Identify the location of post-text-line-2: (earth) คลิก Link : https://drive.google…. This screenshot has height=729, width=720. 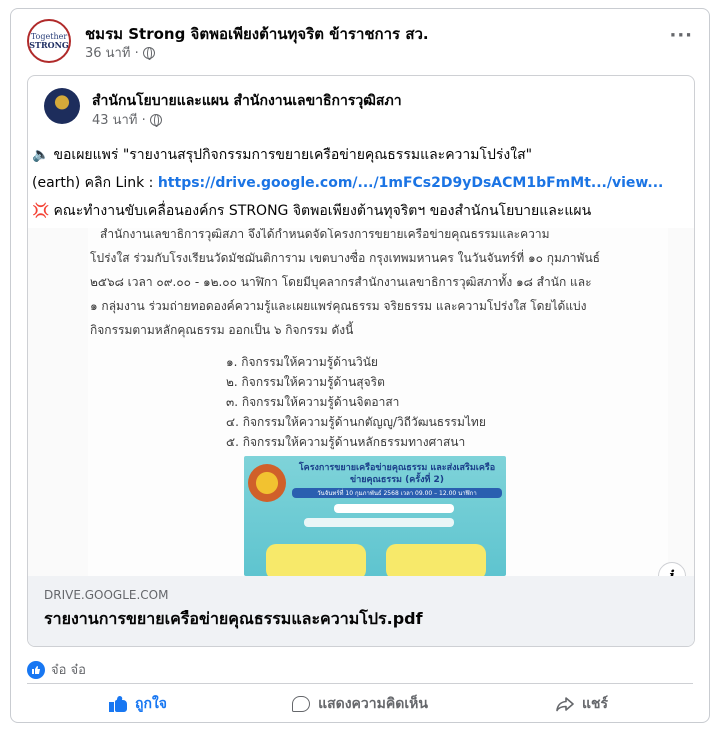
(347, 183).